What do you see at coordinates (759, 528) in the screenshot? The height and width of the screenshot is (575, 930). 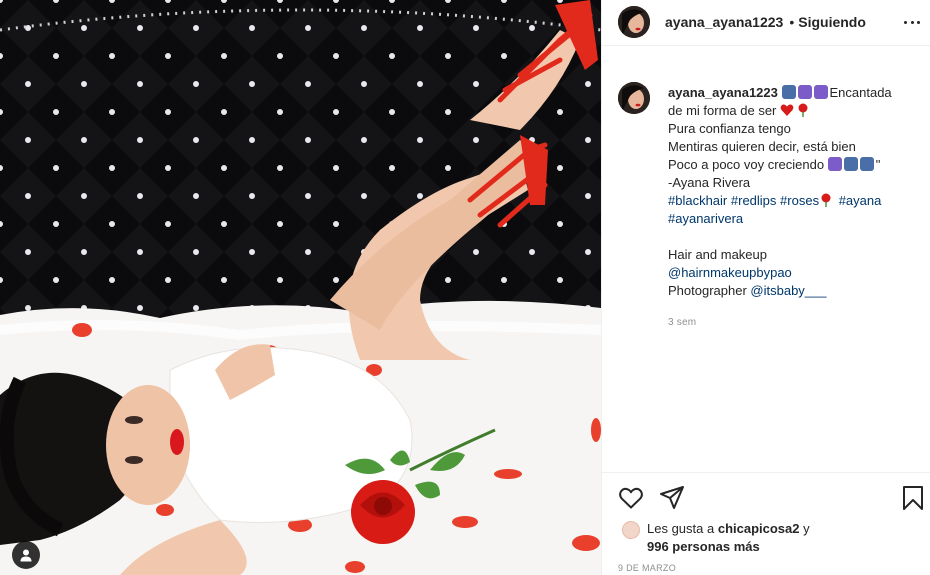 I see `liker-username: chicapicosa2` at bounding box center [759, 528].